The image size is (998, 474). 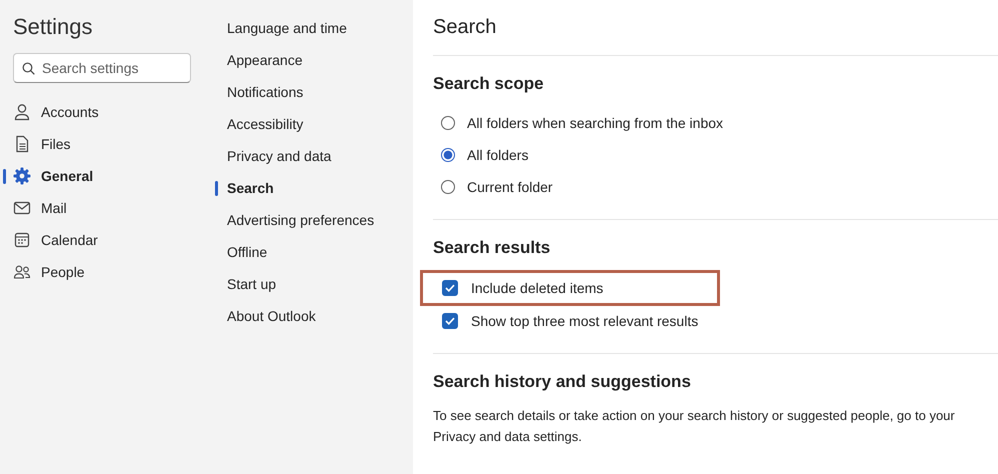 What do you see at coordinates (715, 34) in the screenshot?
I see `page-title: Search` at bounding box center [715, 34].